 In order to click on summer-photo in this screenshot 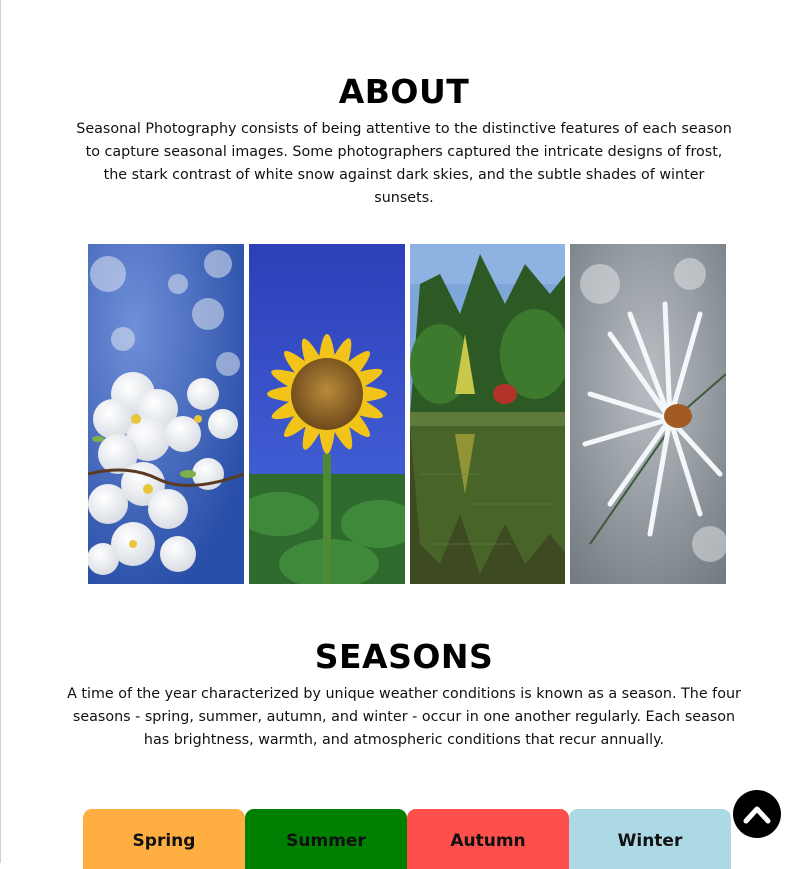, I will do `click(326, 414)`.